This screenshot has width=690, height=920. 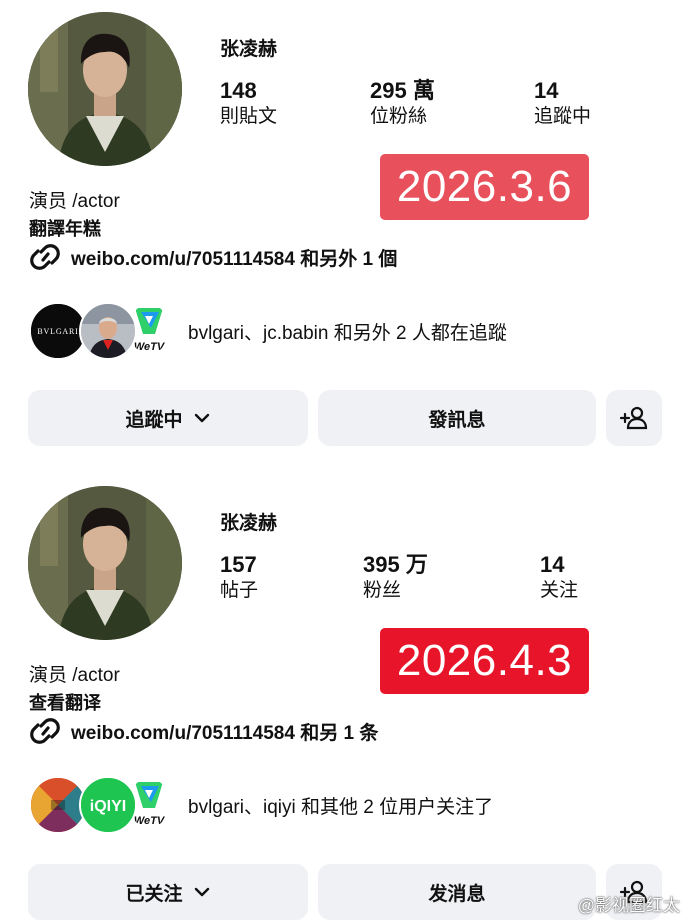 I want to click on mutual-followers: iQIYI WeTV bvlgari、iqiyi 和其他 2 位用户关注了, so click(x=349, y=805).